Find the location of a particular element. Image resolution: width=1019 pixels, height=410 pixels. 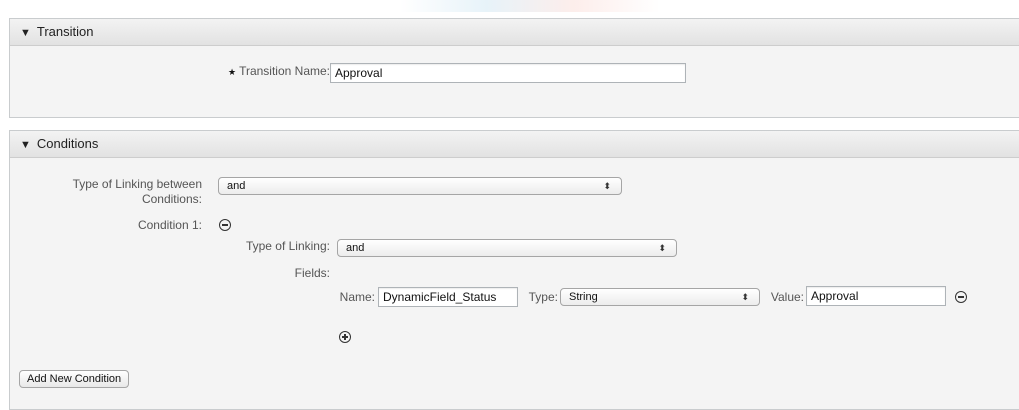

field-name-input is located at coordinates (448, 297).